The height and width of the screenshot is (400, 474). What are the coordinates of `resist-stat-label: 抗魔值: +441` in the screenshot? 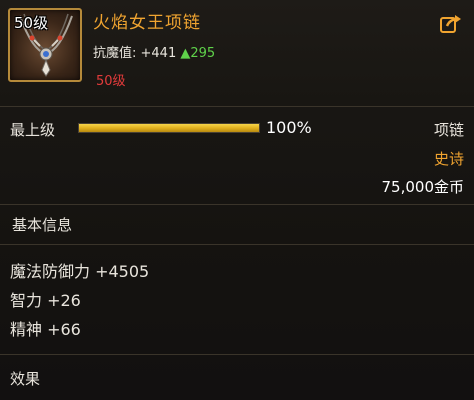 It's located at (135, 53).